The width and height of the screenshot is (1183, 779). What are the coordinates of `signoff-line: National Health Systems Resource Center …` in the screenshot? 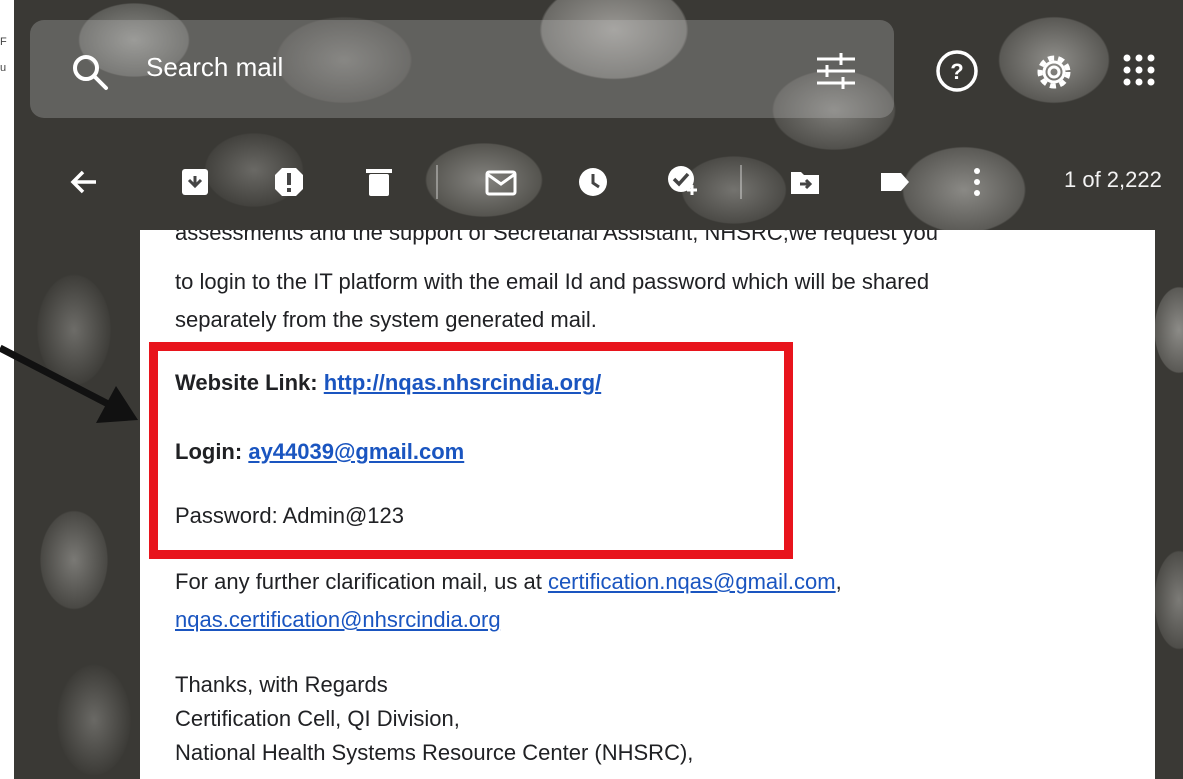 It's located at (434, 752).